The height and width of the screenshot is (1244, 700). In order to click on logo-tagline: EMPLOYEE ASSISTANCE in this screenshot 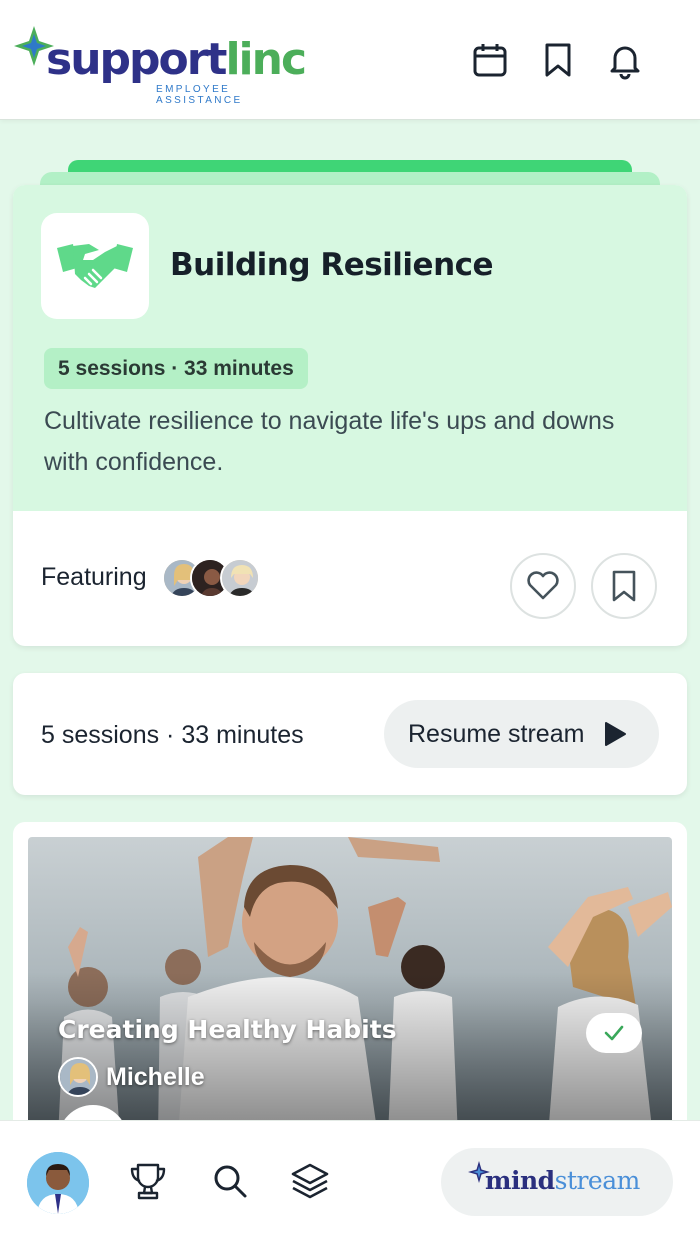, I will do `click(199, 95)`.